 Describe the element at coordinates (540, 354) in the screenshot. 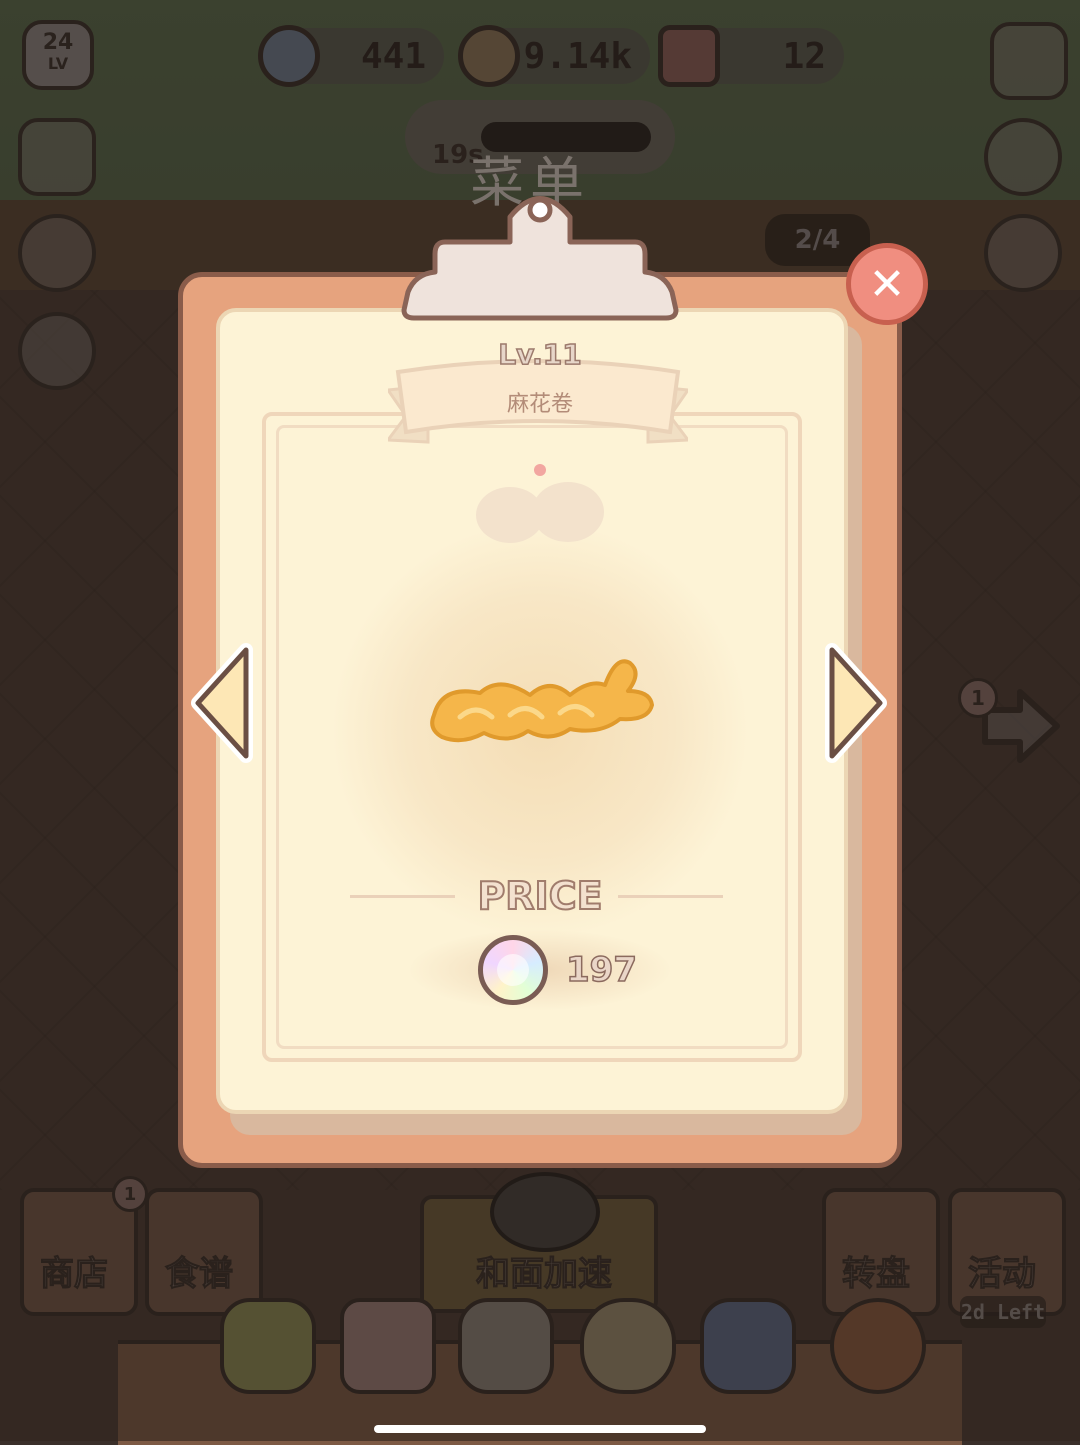

I see `dish-level: Lv.11` at that location.